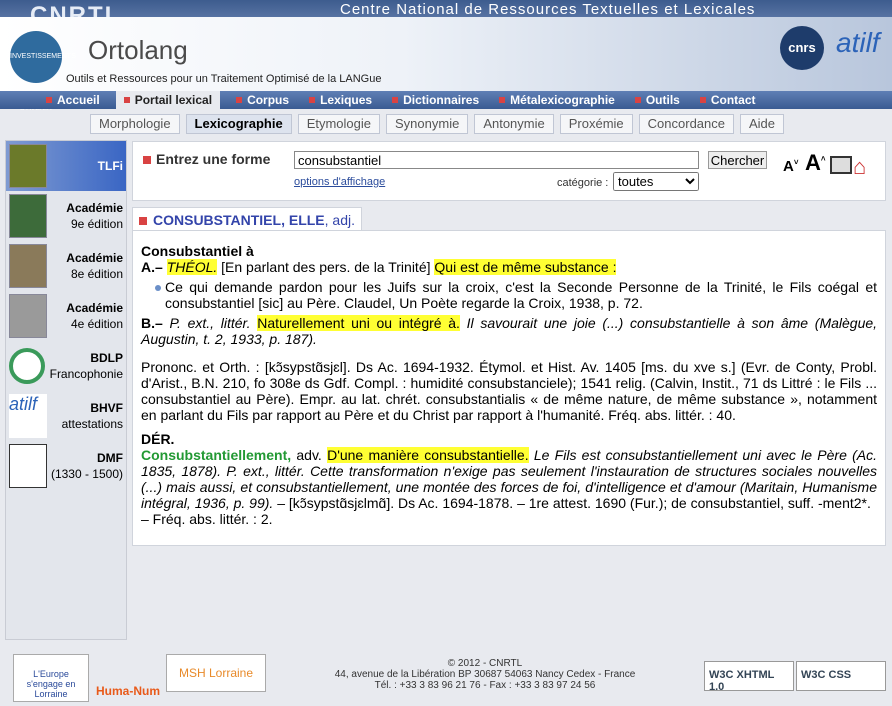  Describe the element at coordinates (92, 424) in the screenshot. I see `sidebar-item-sublabel: attestations` at that location.